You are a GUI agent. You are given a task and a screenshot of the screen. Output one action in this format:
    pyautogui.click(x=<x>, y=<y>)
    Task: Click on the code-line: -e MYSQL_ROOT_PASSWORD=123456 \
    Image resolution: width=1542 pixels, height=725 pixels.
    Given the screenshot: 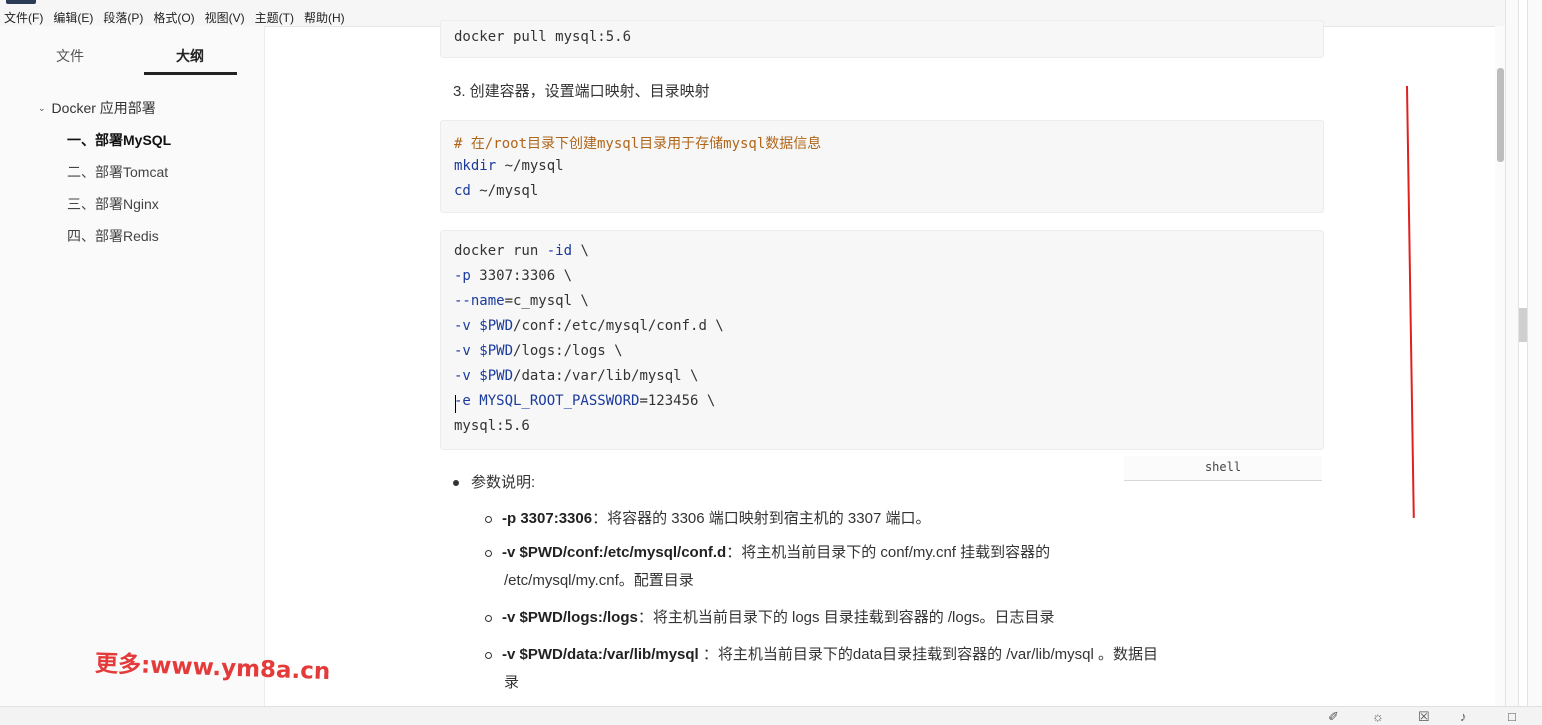 What is the action you would take?
    pyautogui.click(x=584, y=401)
    